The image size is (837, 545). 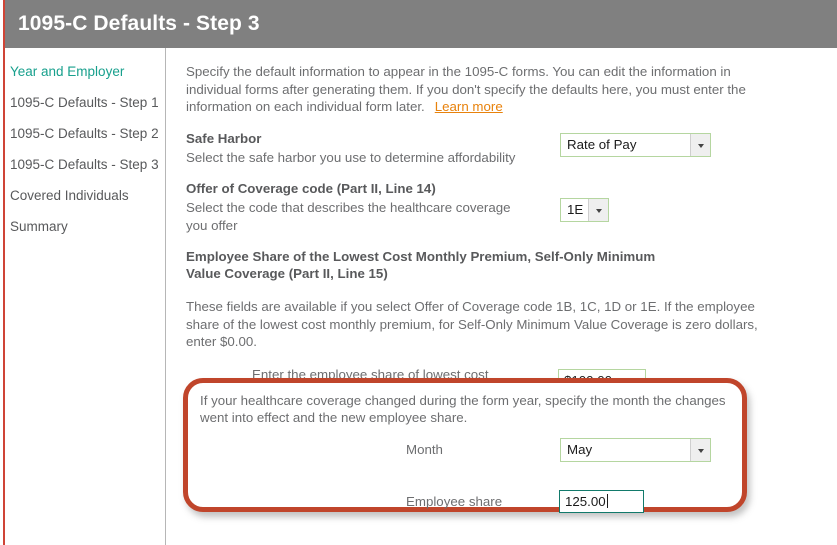 I want to click on left-edge-stripe, so click(x=4, y=272).